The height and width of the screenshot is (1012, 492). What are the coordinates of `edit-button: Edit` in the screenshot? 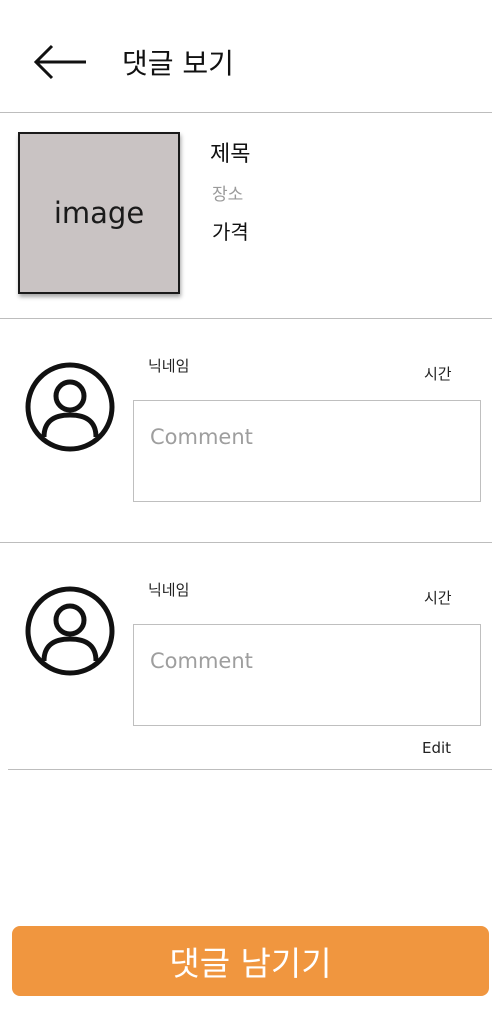 It's located at (436, 748).